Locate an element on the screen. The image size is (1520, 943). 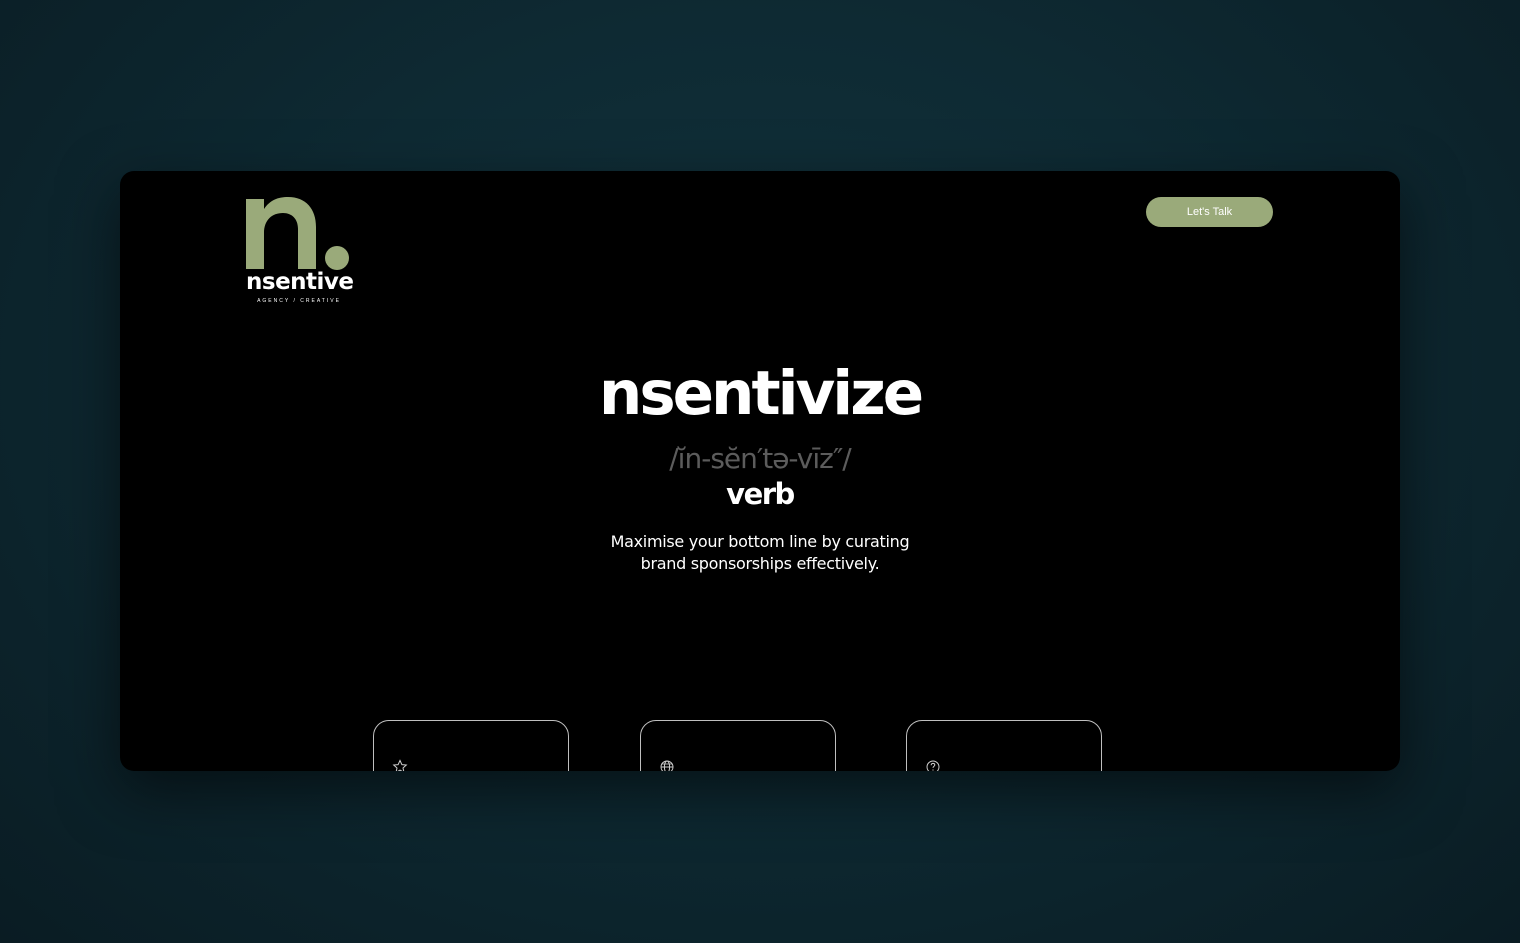
star-icon is located at coordinates (400, 765).